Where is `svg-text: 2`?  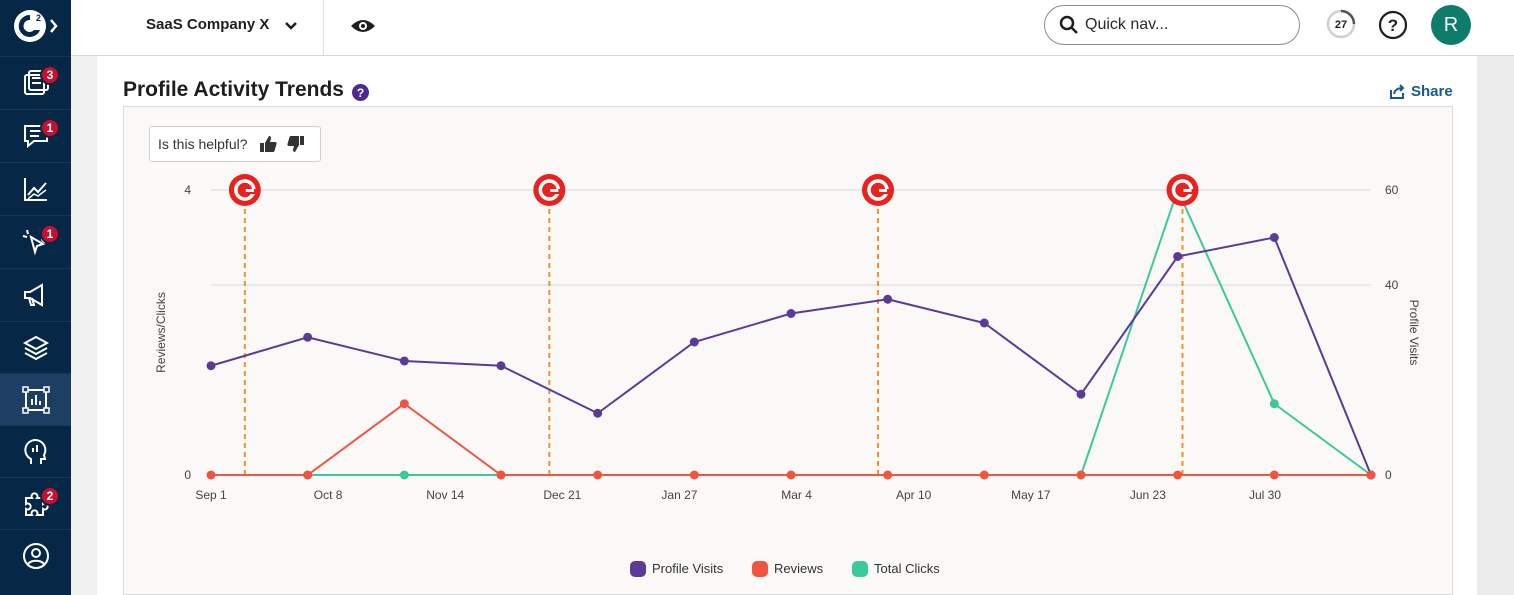
svg-text: 2 is located at coordinates (38, 18).